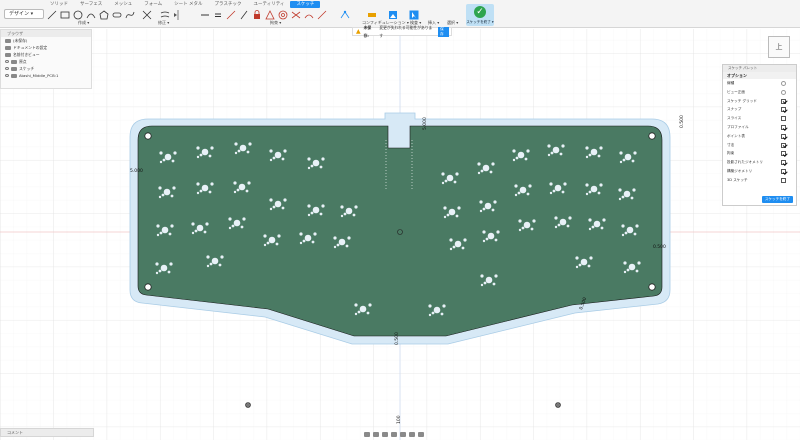 This screenshot has width=800, height=440. Describe the element at coordinates (759, 136) in the screenshot. I see `palette-option: ポイント表` at that location.